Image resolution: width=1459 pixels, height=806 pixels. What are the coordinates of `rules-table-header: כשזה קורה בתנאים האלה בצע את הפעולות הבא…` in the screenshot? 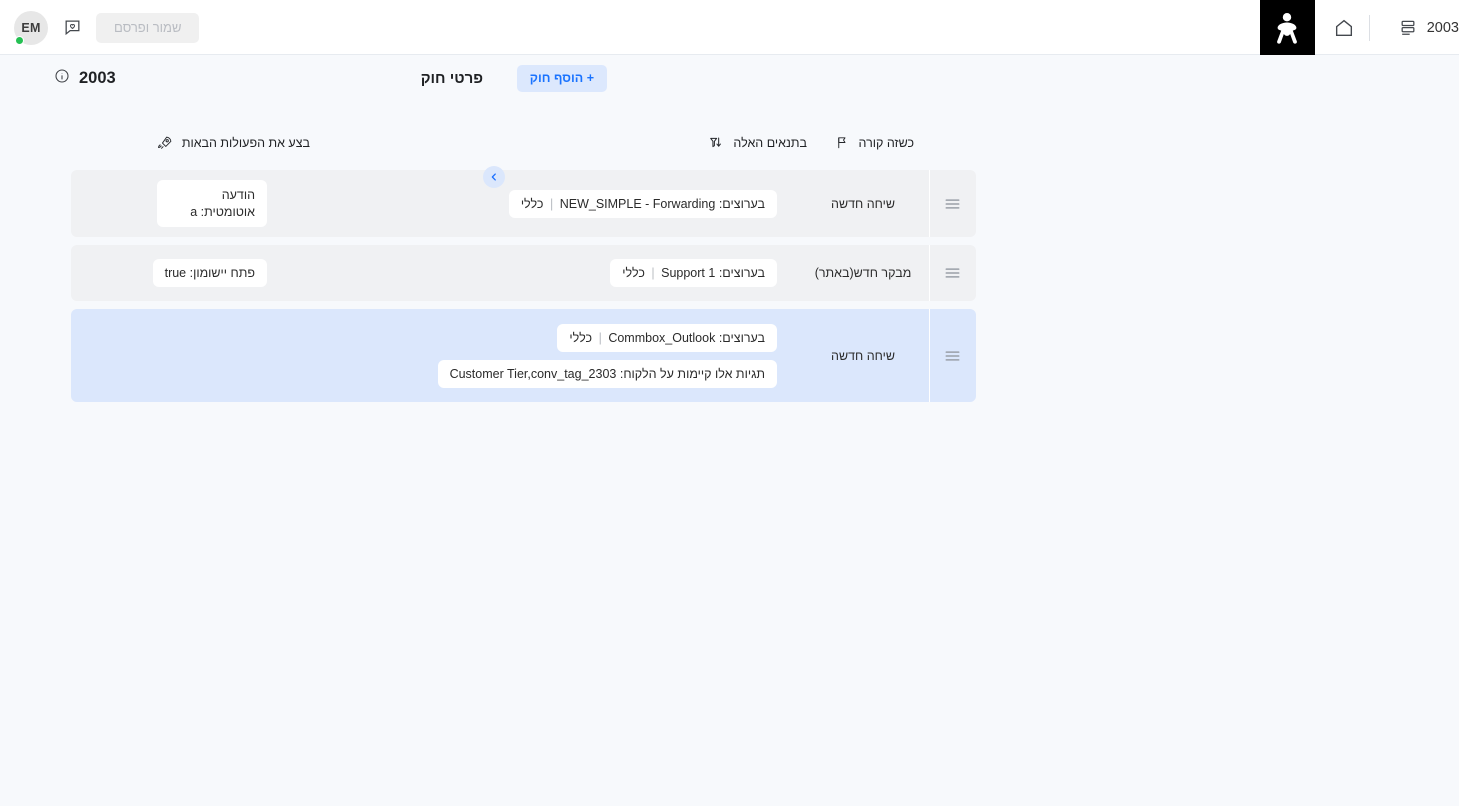 It's located at (523, 146).